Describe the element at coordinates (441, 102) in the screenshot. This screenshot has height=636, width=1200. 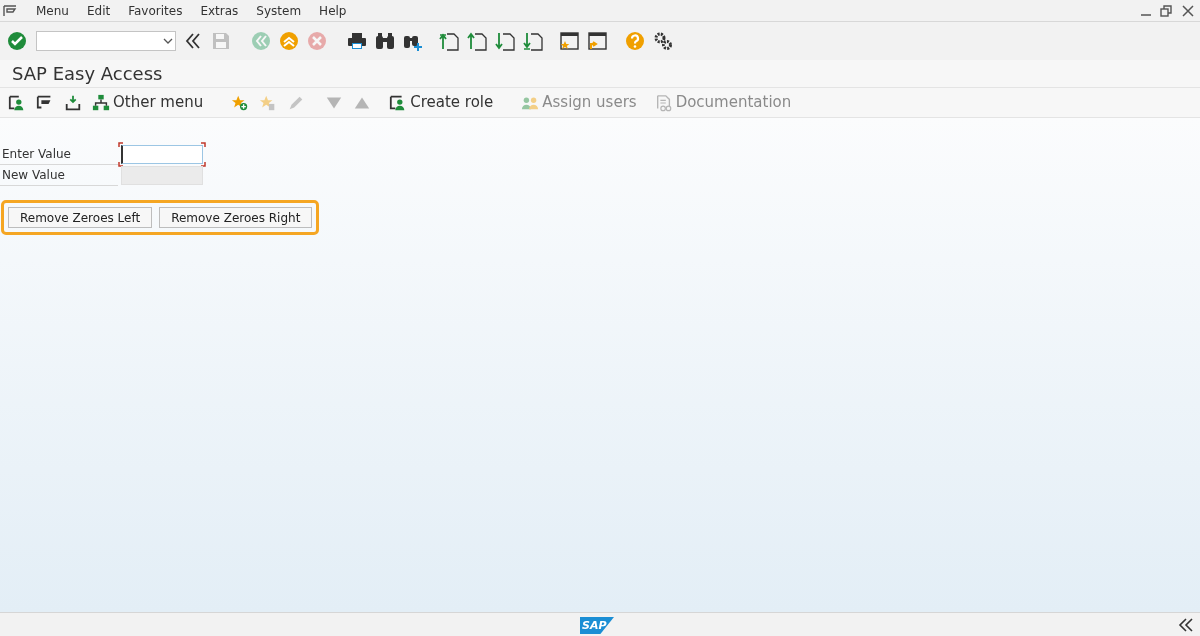
I see `create-role-button: Create role` at that location.